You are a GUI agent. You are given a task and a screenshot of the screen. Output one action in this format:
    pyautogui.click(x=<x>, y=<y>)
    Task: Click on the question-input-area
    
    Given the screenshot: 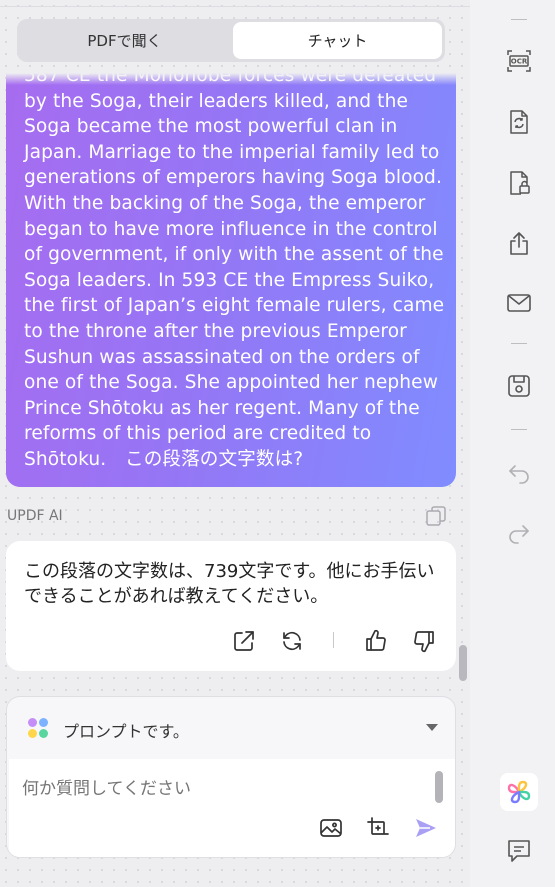 What is the action you would take?
    pyautogui.click(x=232, y=808)
    